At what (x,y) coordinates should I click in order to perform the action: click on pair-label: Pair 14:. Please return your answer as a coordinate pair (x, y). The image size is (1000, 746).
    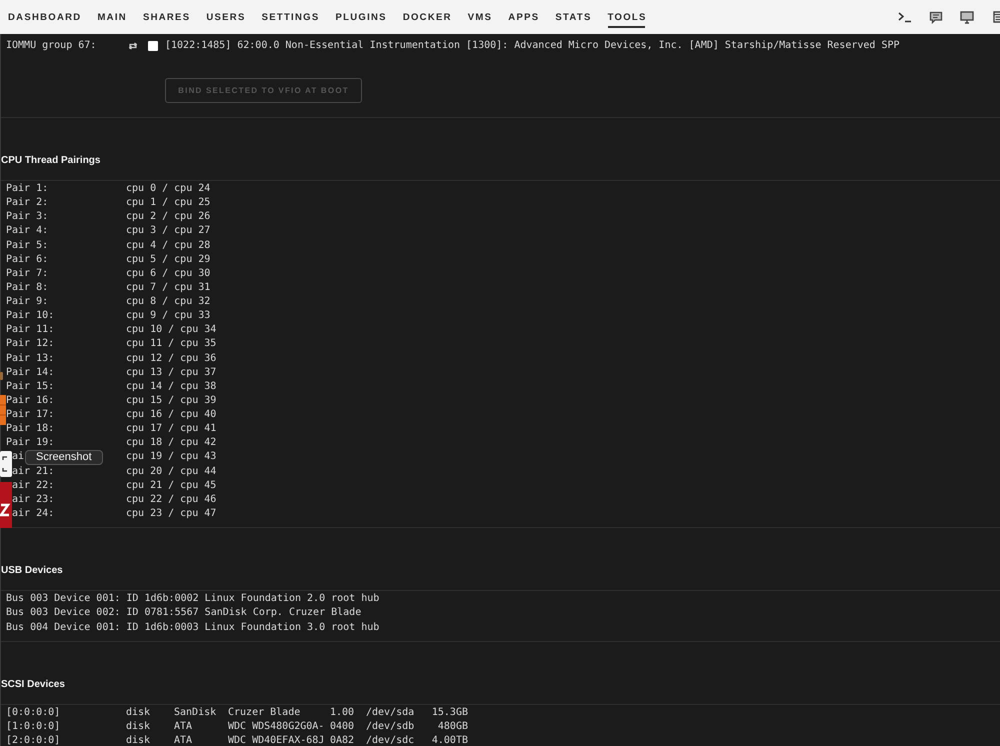
    Looking at the image, I should click on (30, 372).